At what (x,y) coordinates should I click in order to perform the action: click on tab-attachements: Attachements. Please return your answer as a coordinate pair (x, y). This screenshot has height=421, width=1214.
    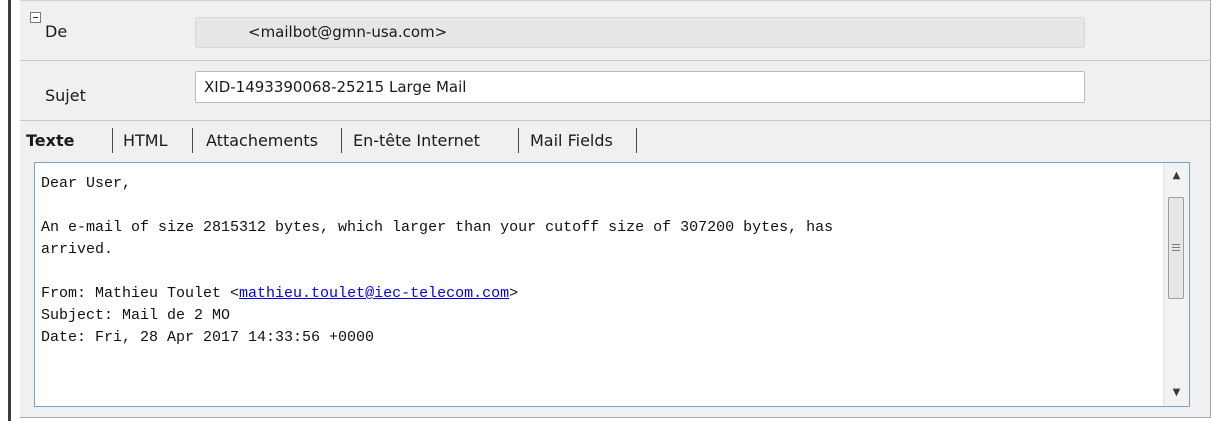
    Looking at the image, I should click on (262, 141).